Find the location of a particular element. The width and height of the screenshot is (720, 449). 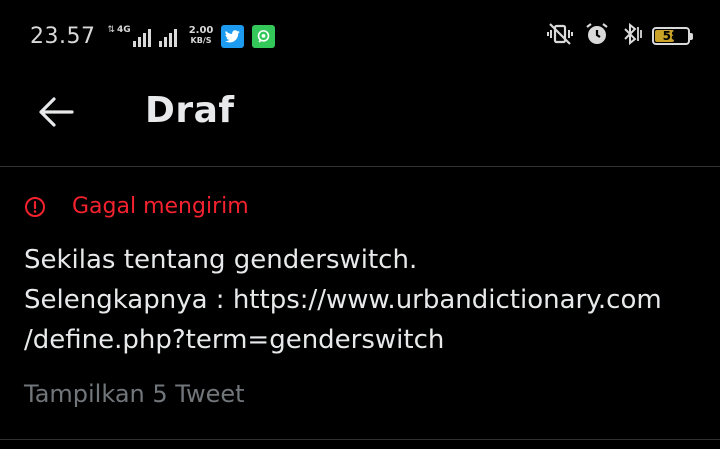

battery-level: 58 is located at coordinates (671, 36).